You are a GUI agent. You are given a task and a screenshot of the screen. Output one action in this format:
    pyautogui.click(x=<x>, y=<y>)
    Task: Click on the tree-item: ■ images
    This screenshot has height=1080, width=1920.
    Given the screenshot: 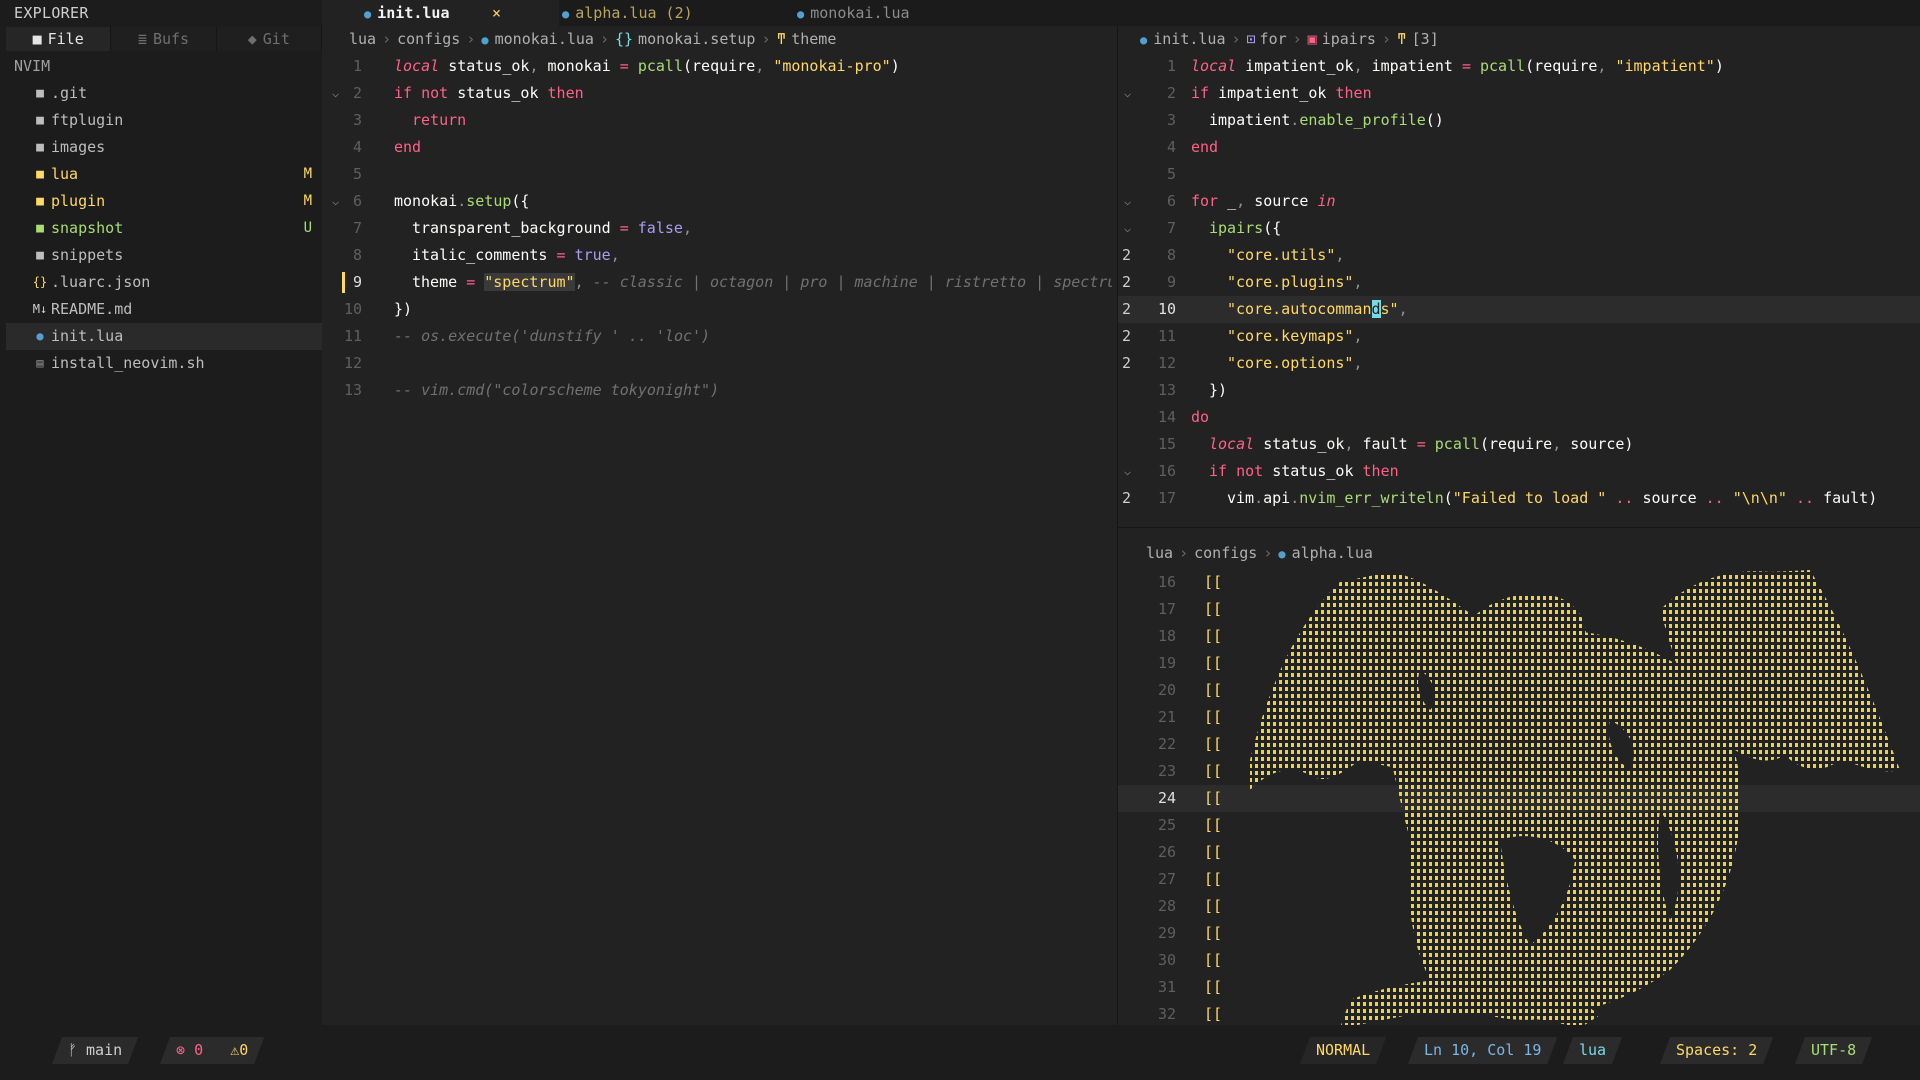 What is the action you would take?
    pyautogui.click(x=164, y=147)
    